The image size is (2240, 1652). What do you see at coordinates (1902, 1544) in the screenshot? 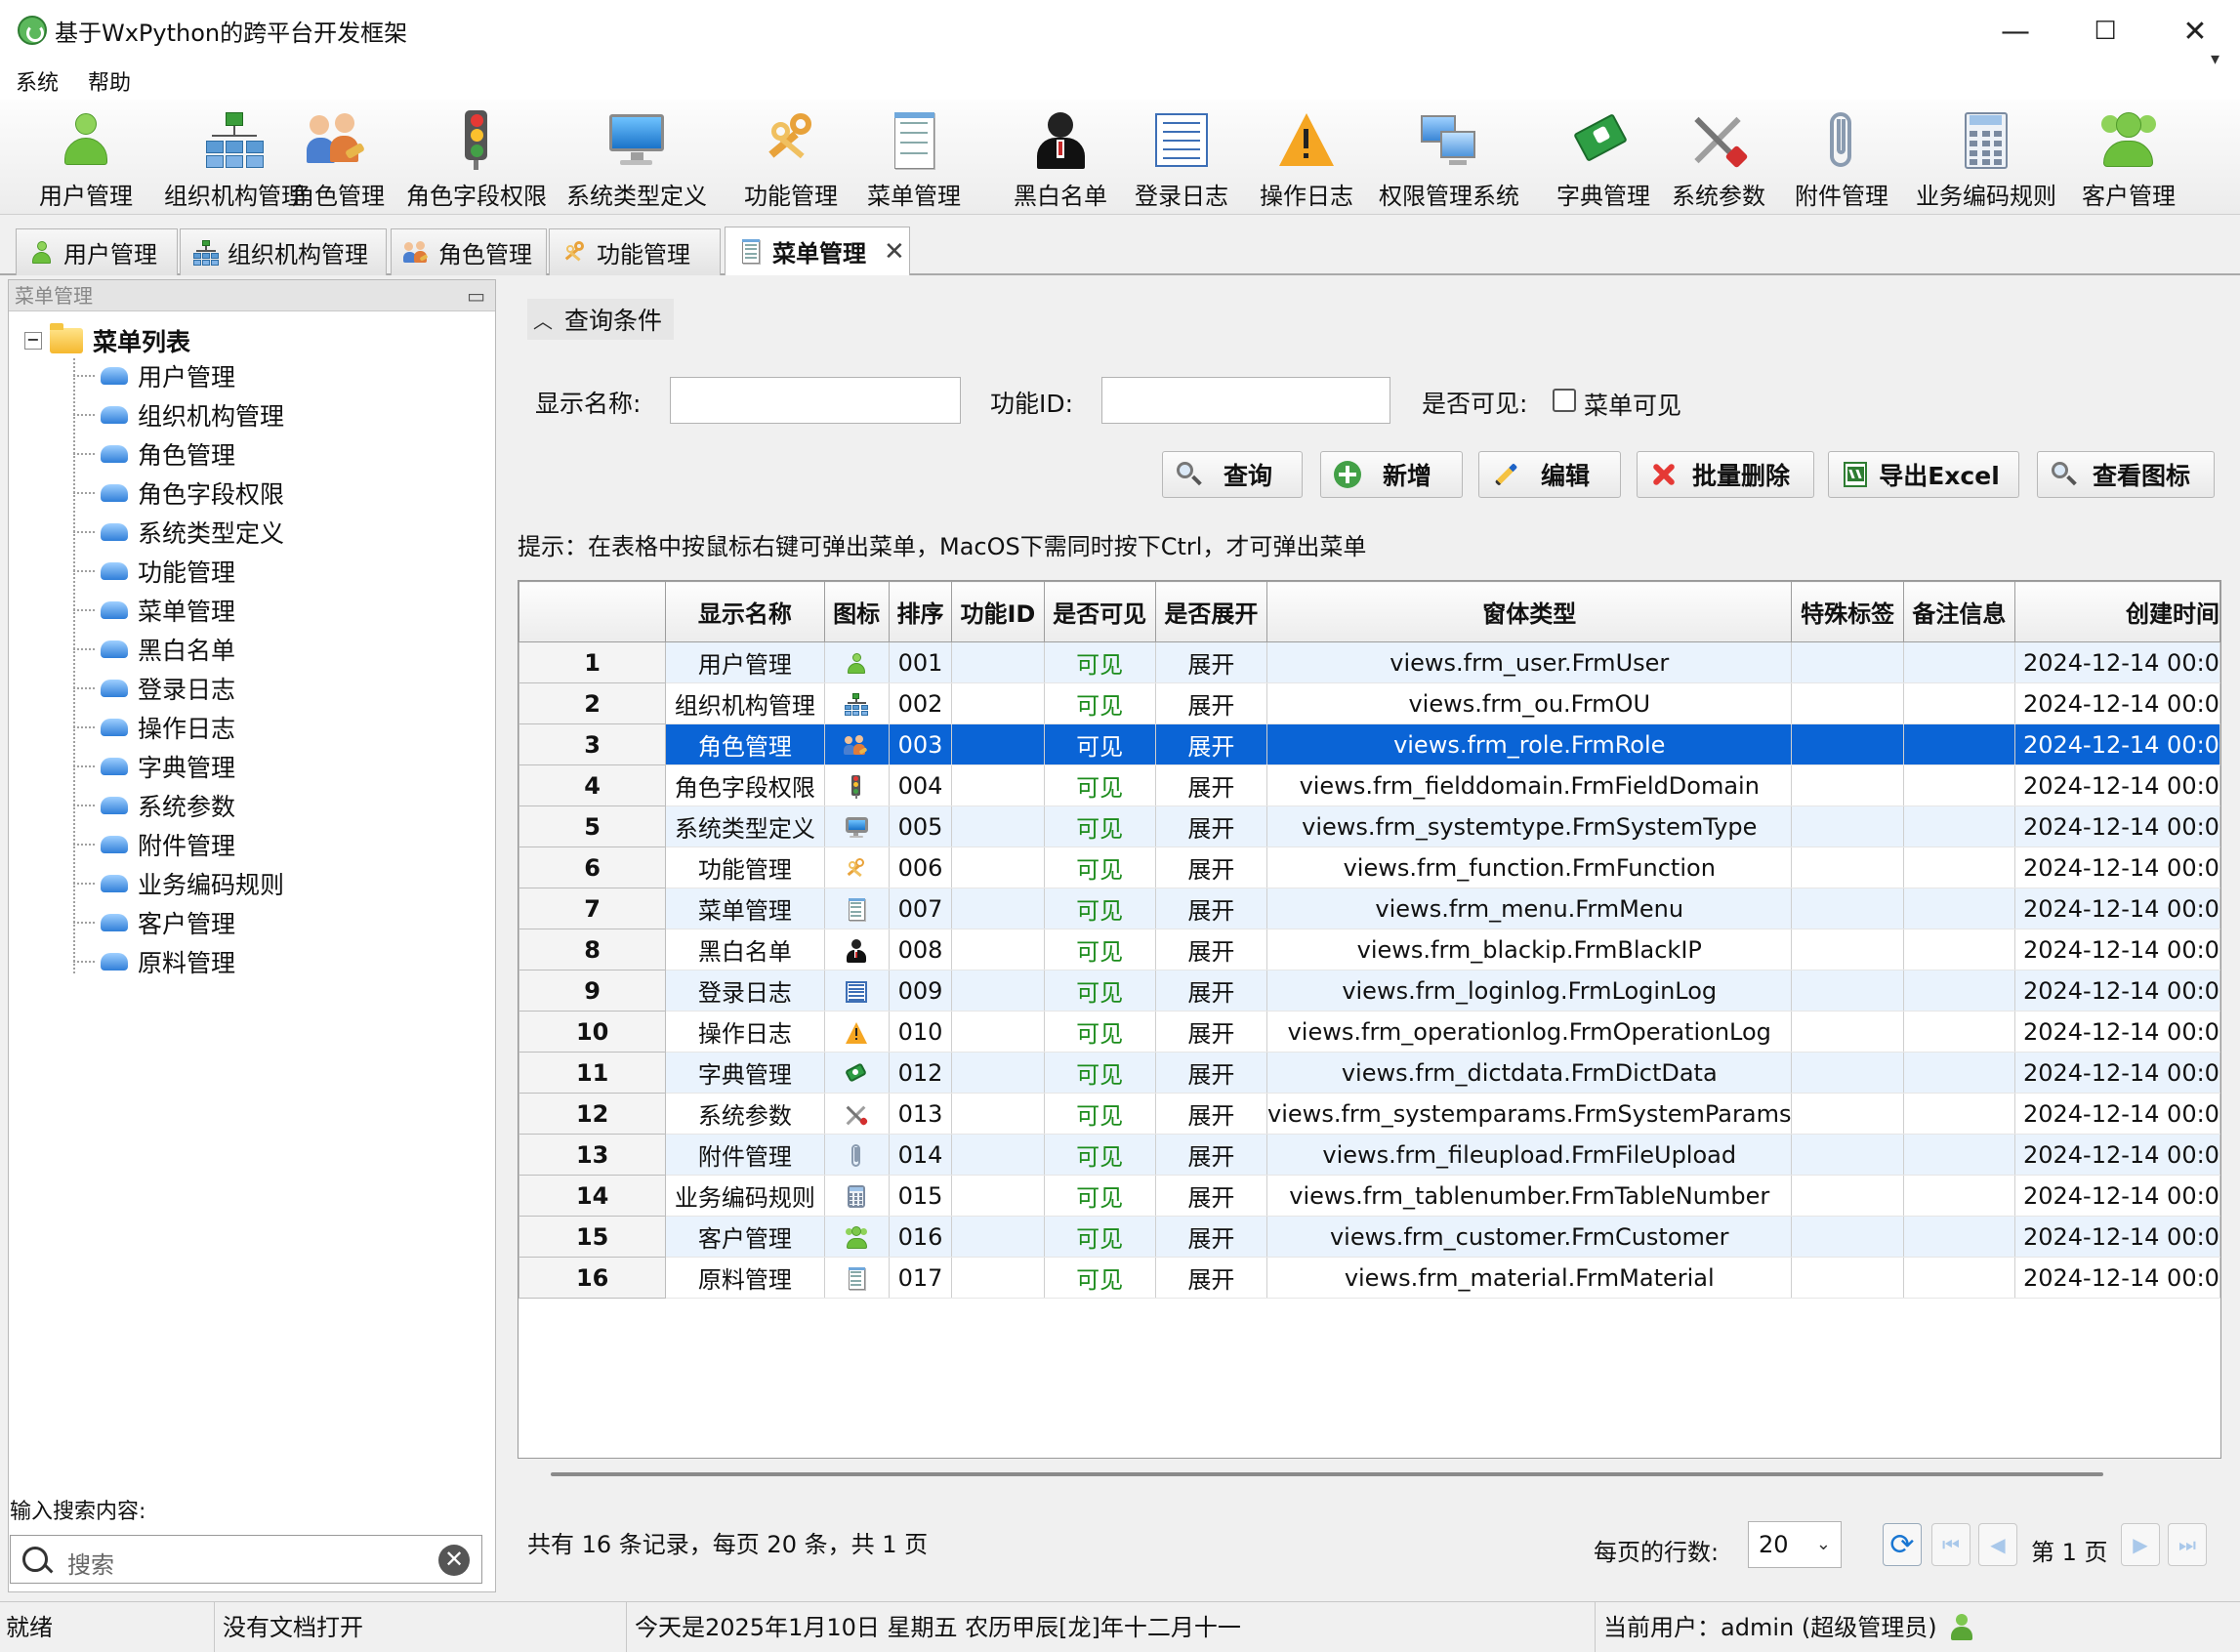
I see `refresh-button: ⟳` at bounding box center [1902, 1544].